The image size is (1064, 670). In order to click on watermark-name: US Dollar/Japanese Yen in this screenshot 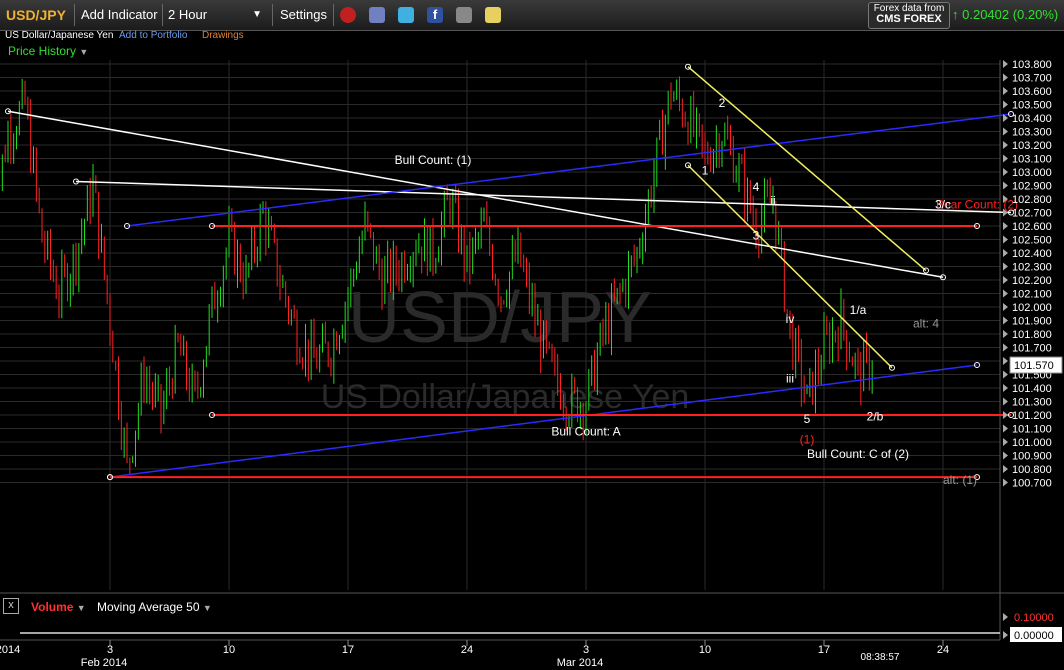, I will do `click(505, 397)`.